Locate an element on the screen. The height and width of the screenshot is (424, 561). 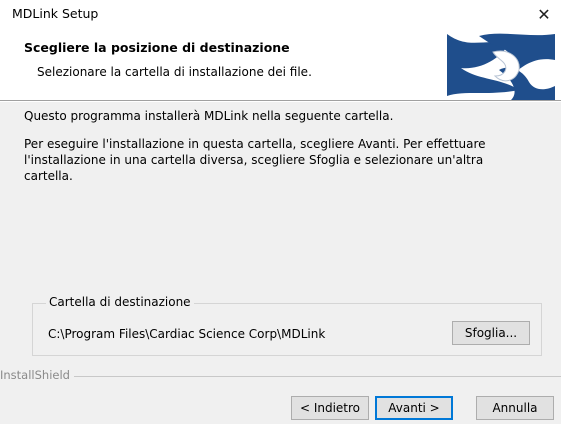
close-button: ✕ is located at coordinates (544, 14).